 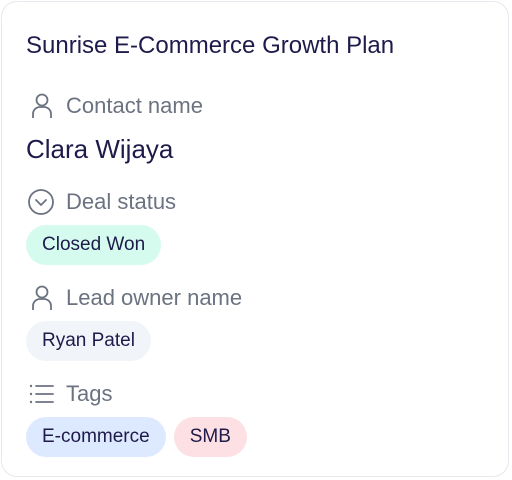 I want to click on contact-name-label: Contact name, so click(x=134, y=105).